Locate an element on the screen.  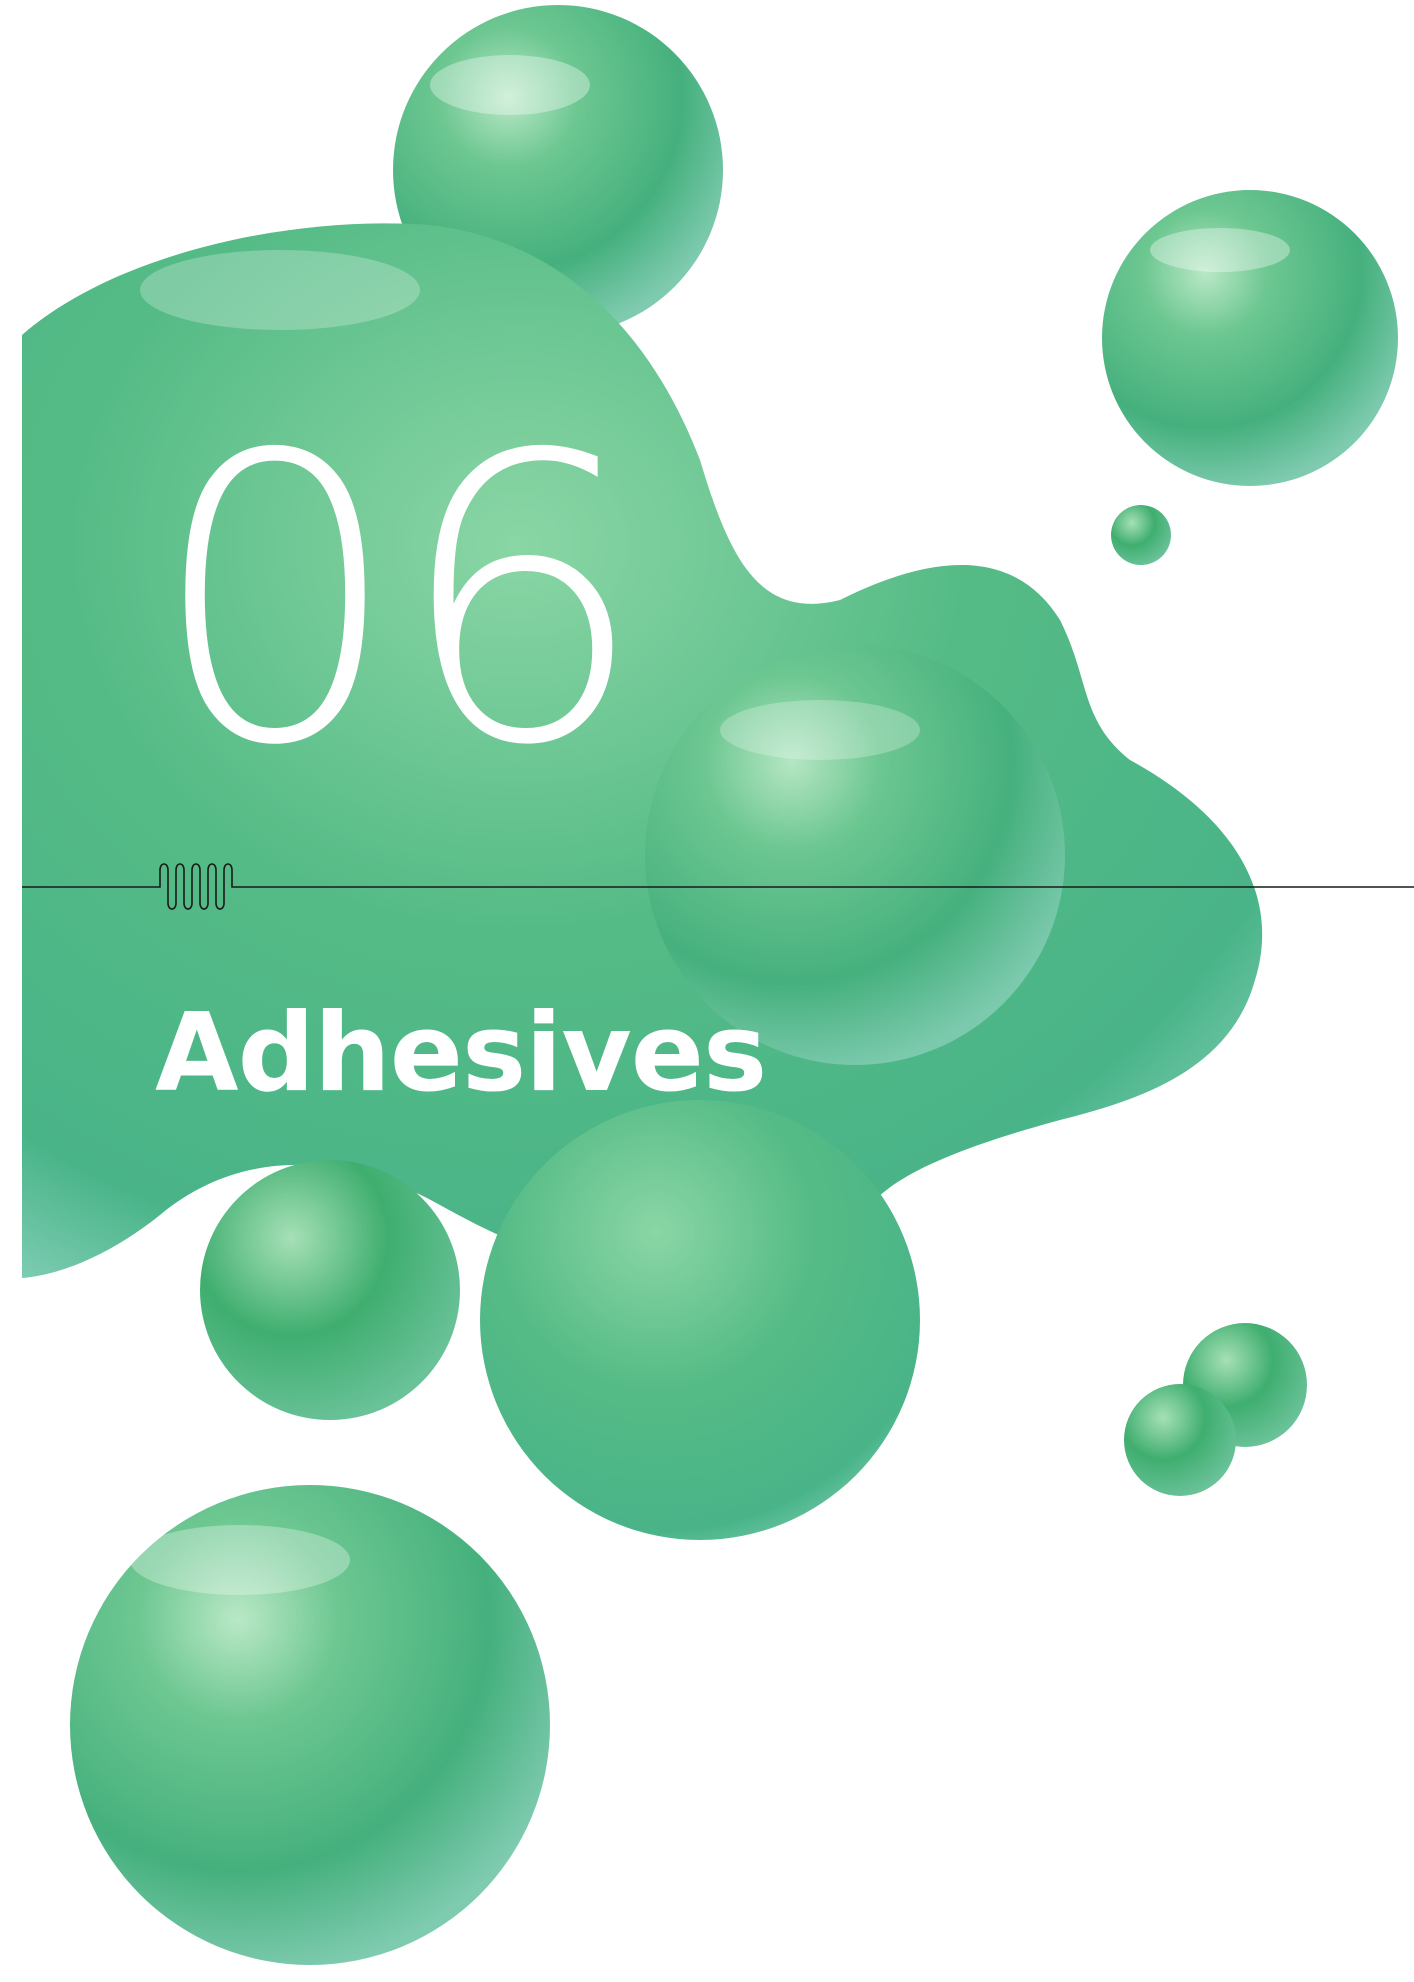
blob-droplet-small is located at coordinates (1141, 535).